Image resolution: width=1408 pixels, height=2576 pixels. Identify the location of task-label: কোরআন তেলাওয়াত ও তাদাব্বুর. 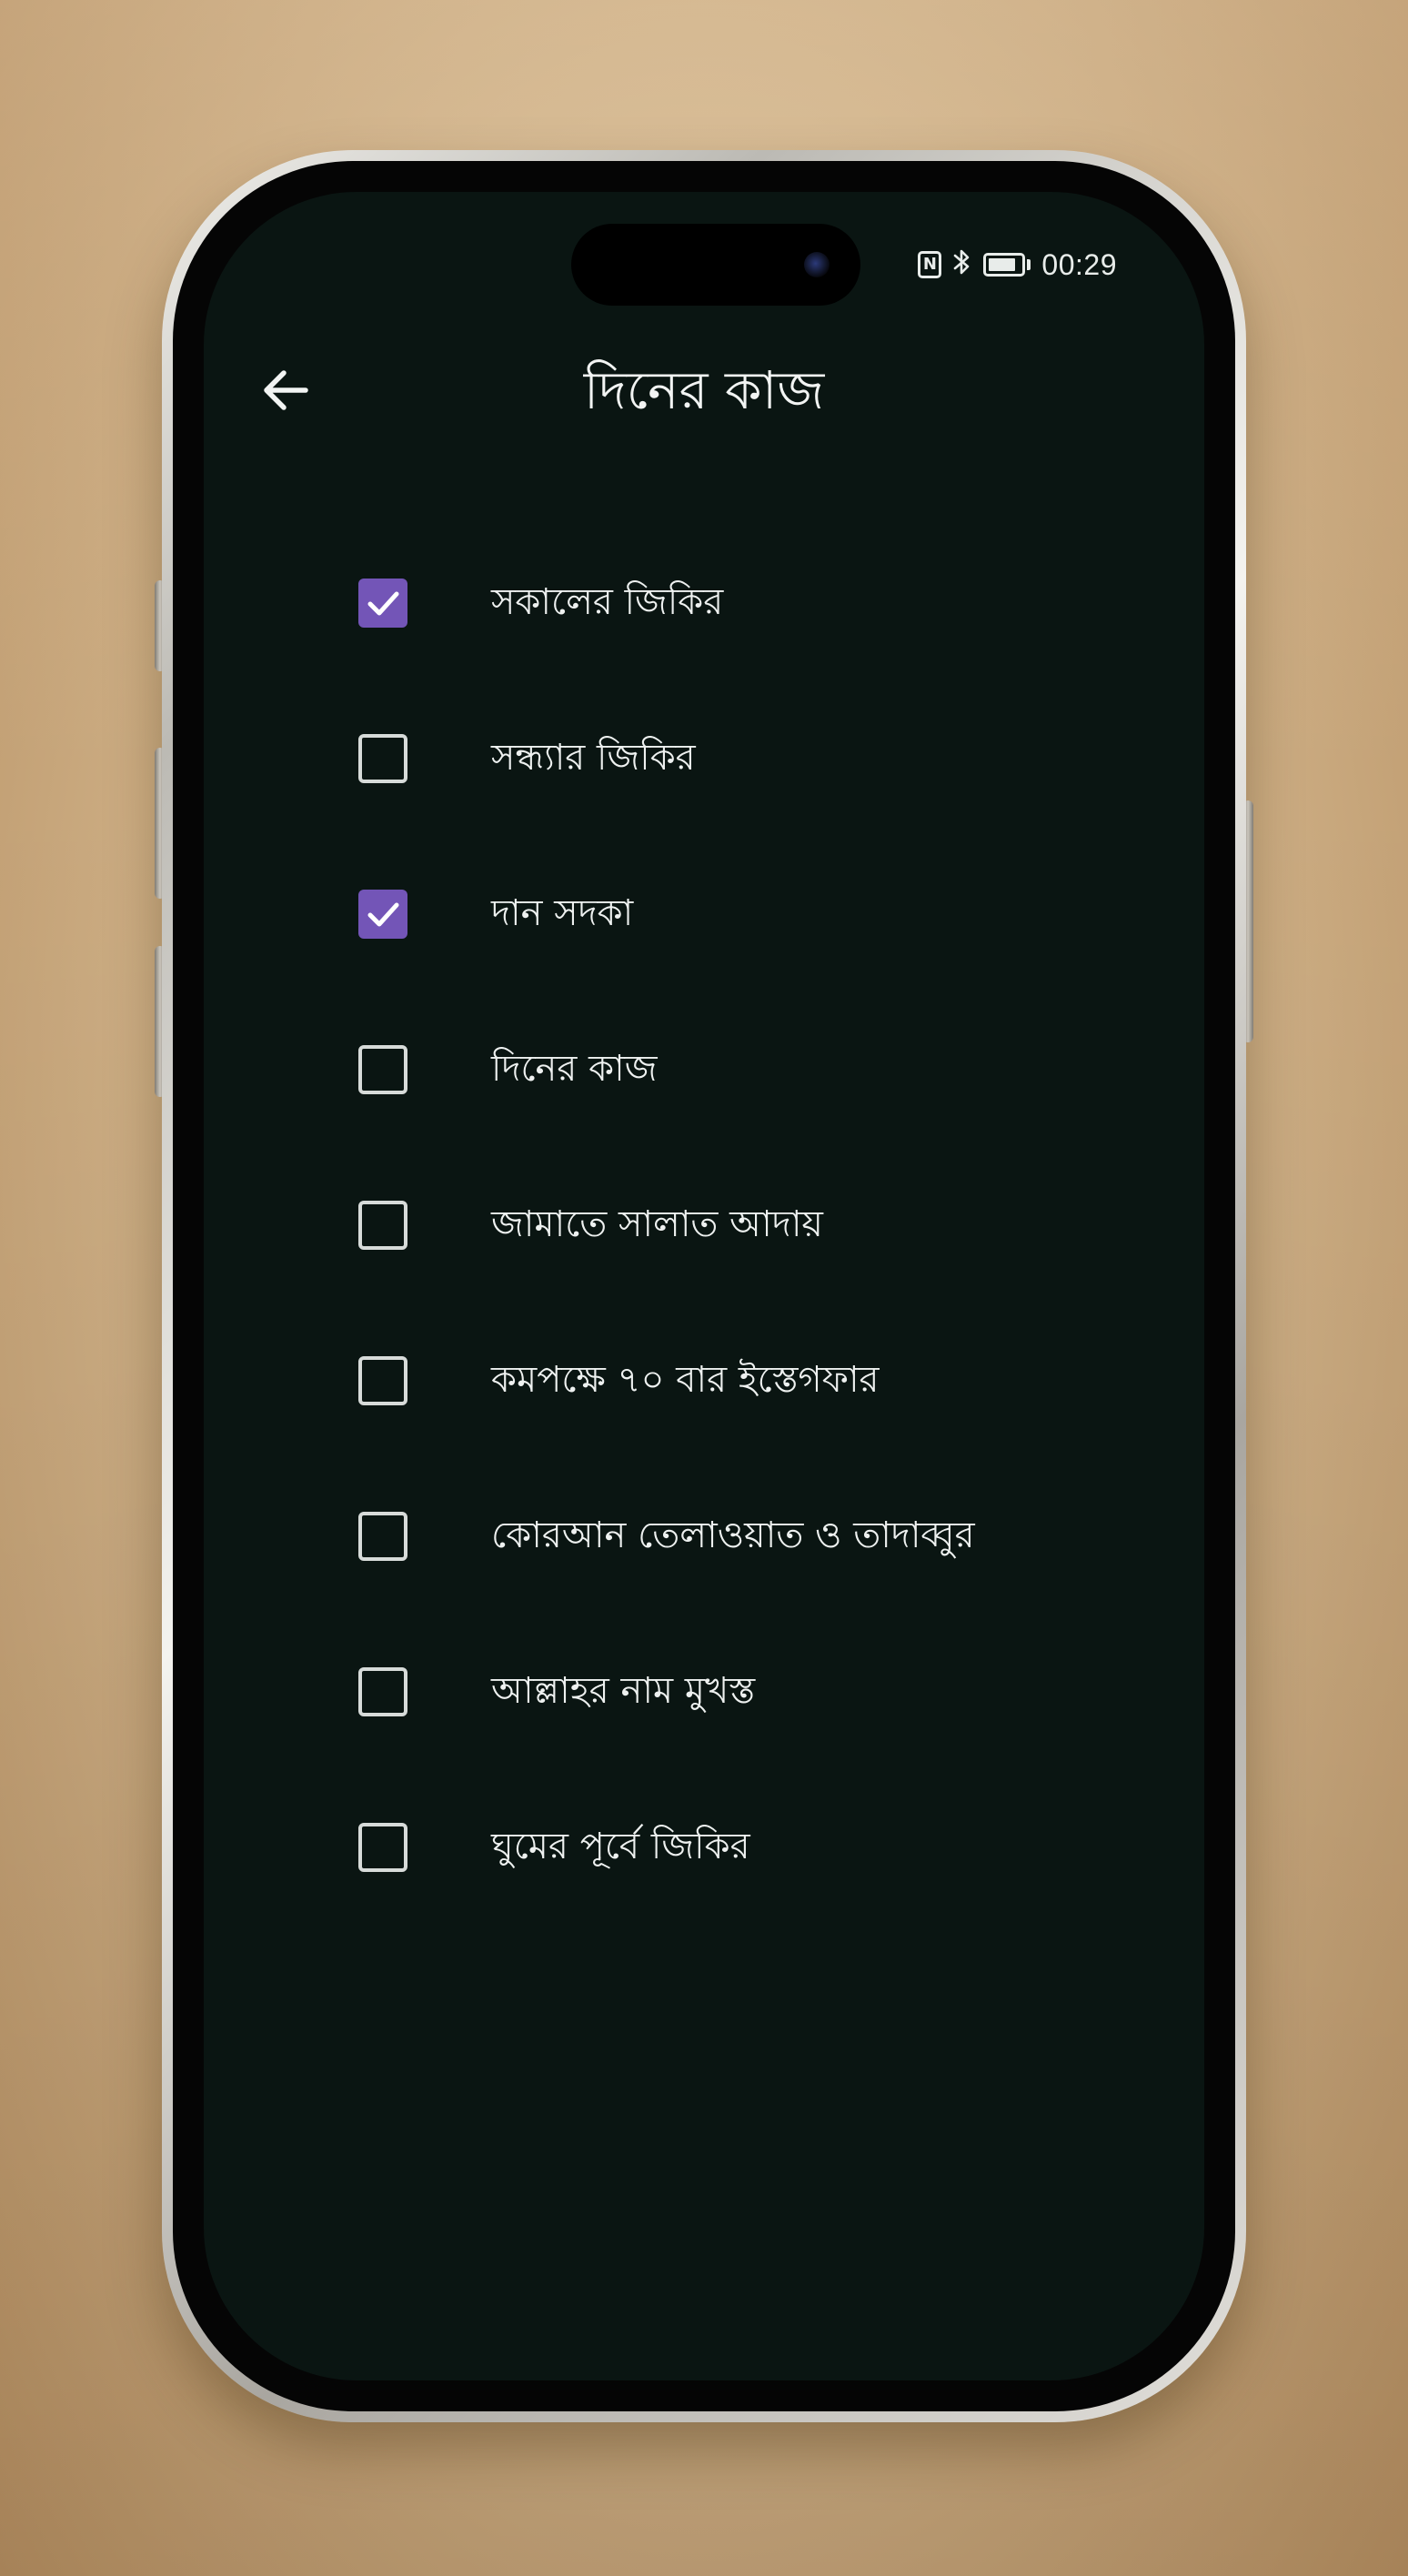
(733, 1535).